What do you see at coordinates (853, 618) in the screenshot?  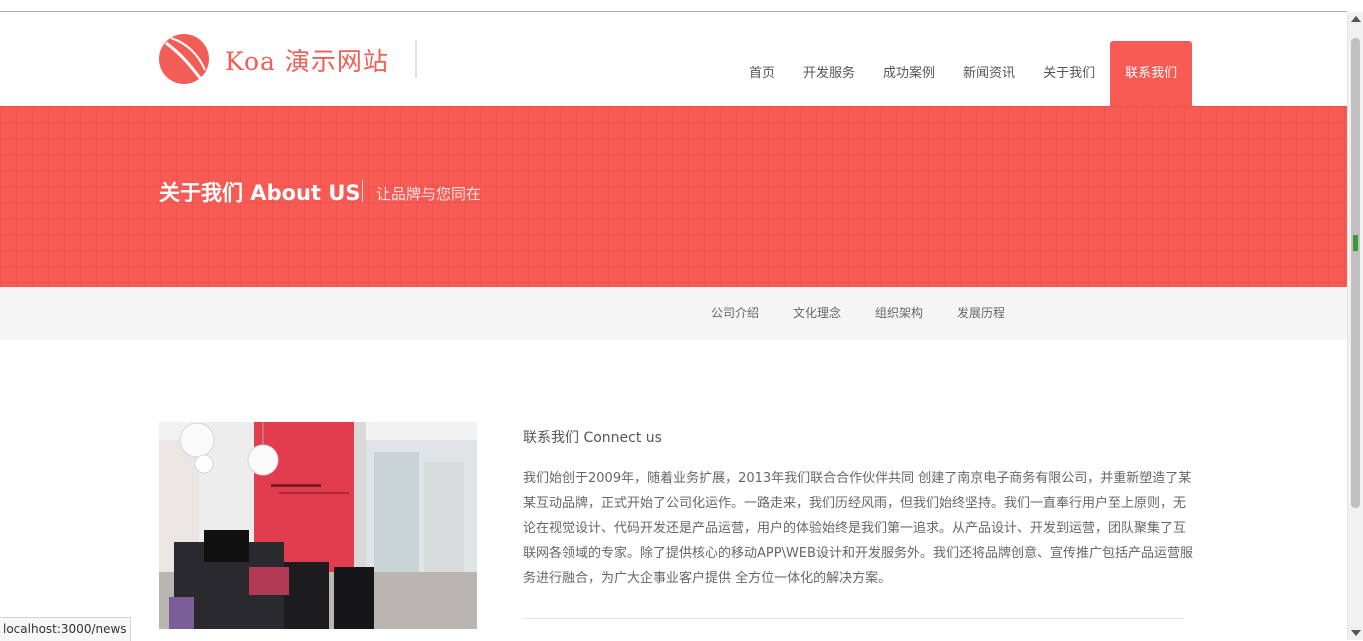 I see `section-divider` at bounding box center [853, 618].